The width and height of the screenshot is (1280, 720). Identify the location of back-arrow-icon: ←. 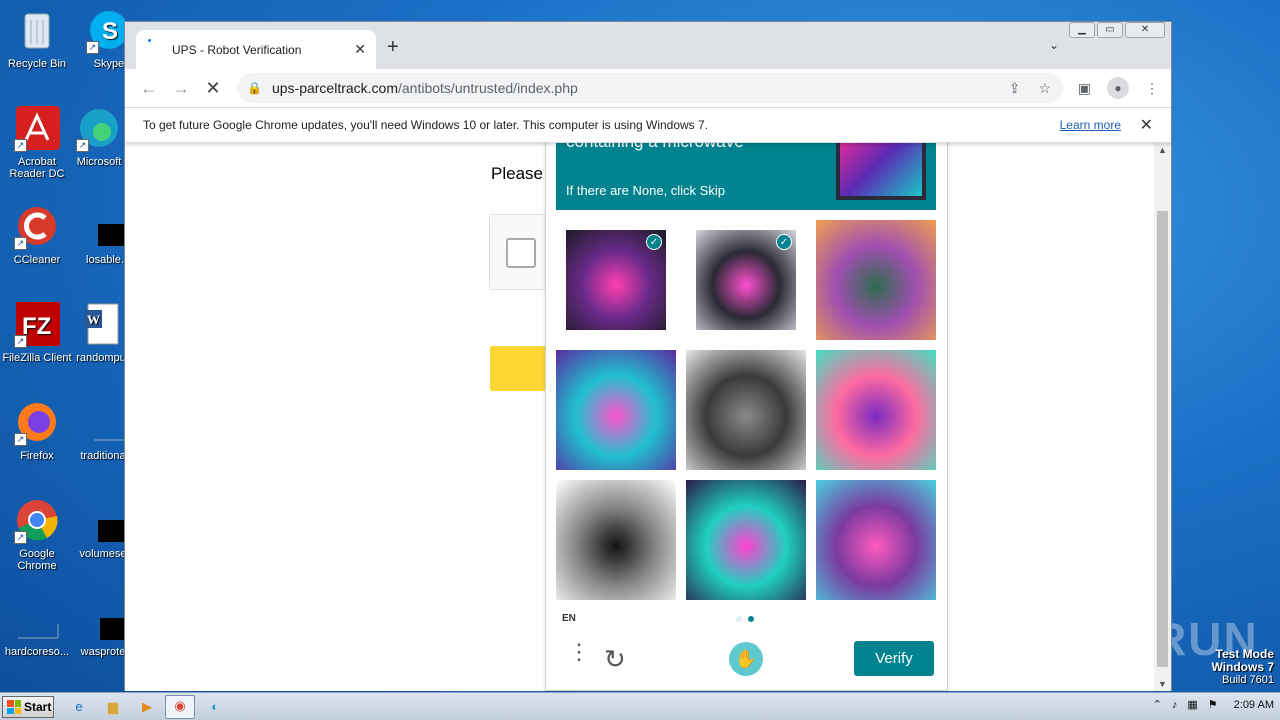
(149, 88).